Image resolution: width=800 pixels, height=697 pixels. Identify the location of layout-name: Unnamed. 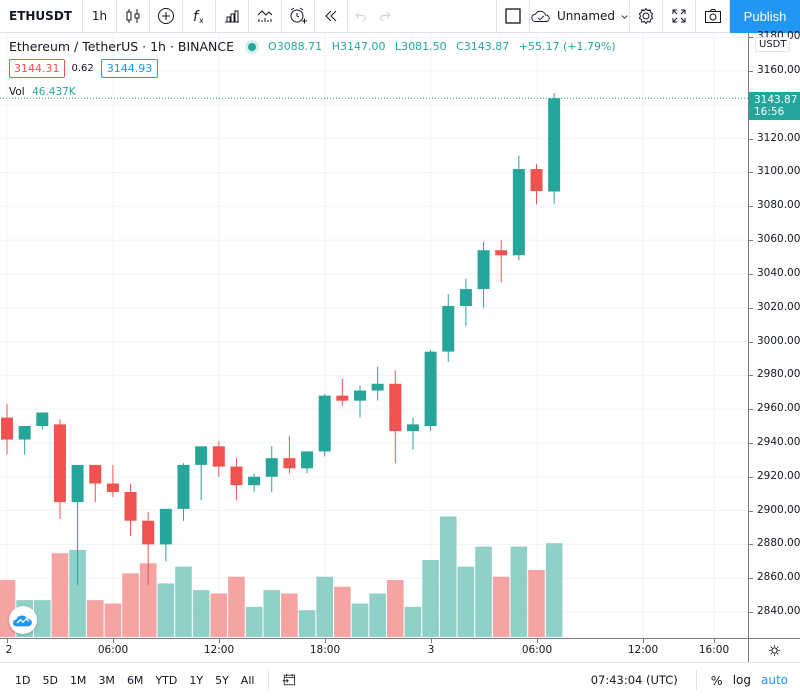
(586, 16).